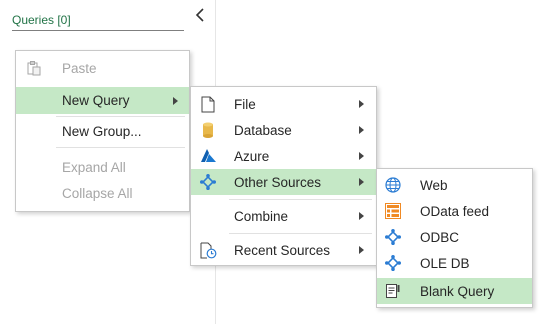  I want to click on menu-item-label: Azure, so click(252, 156).